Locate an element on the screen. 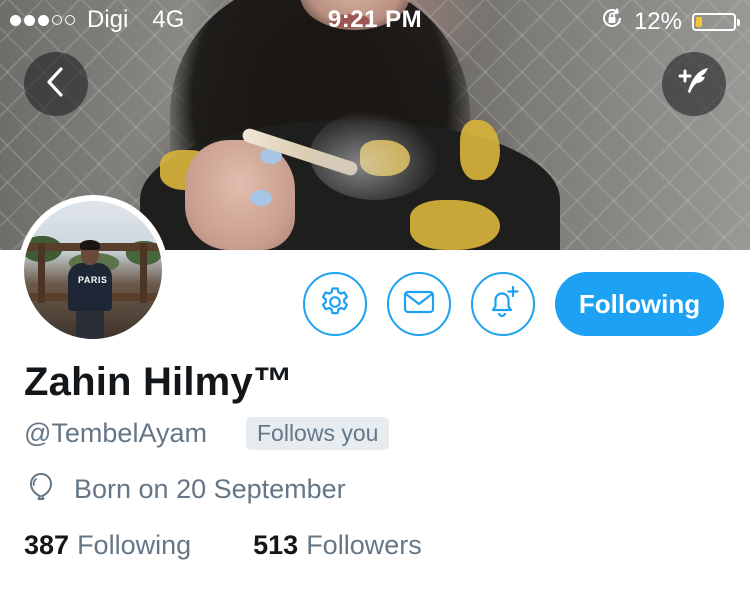 The image size is (750, 604). bell-plus-icon is located at coordinates (503, 304).